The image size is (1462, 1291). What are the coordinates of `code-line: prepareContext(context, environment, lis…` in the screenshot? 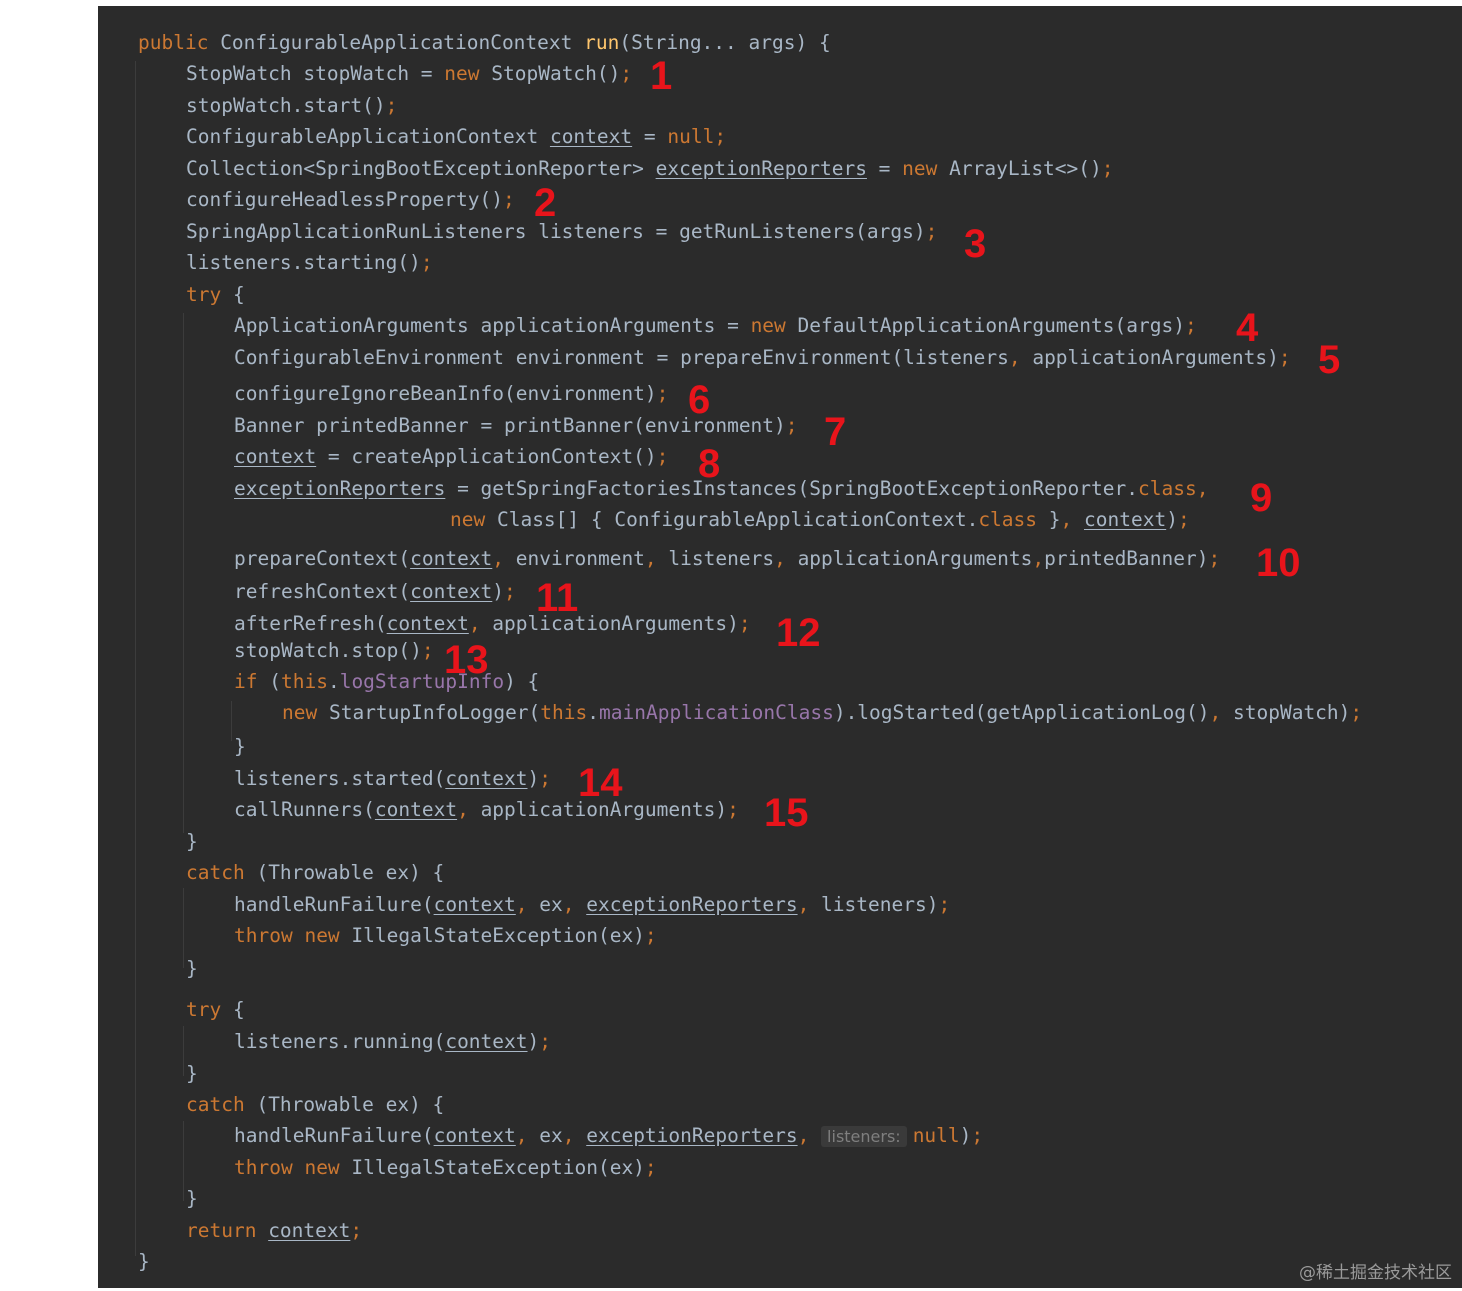 It's located at (727, 559).